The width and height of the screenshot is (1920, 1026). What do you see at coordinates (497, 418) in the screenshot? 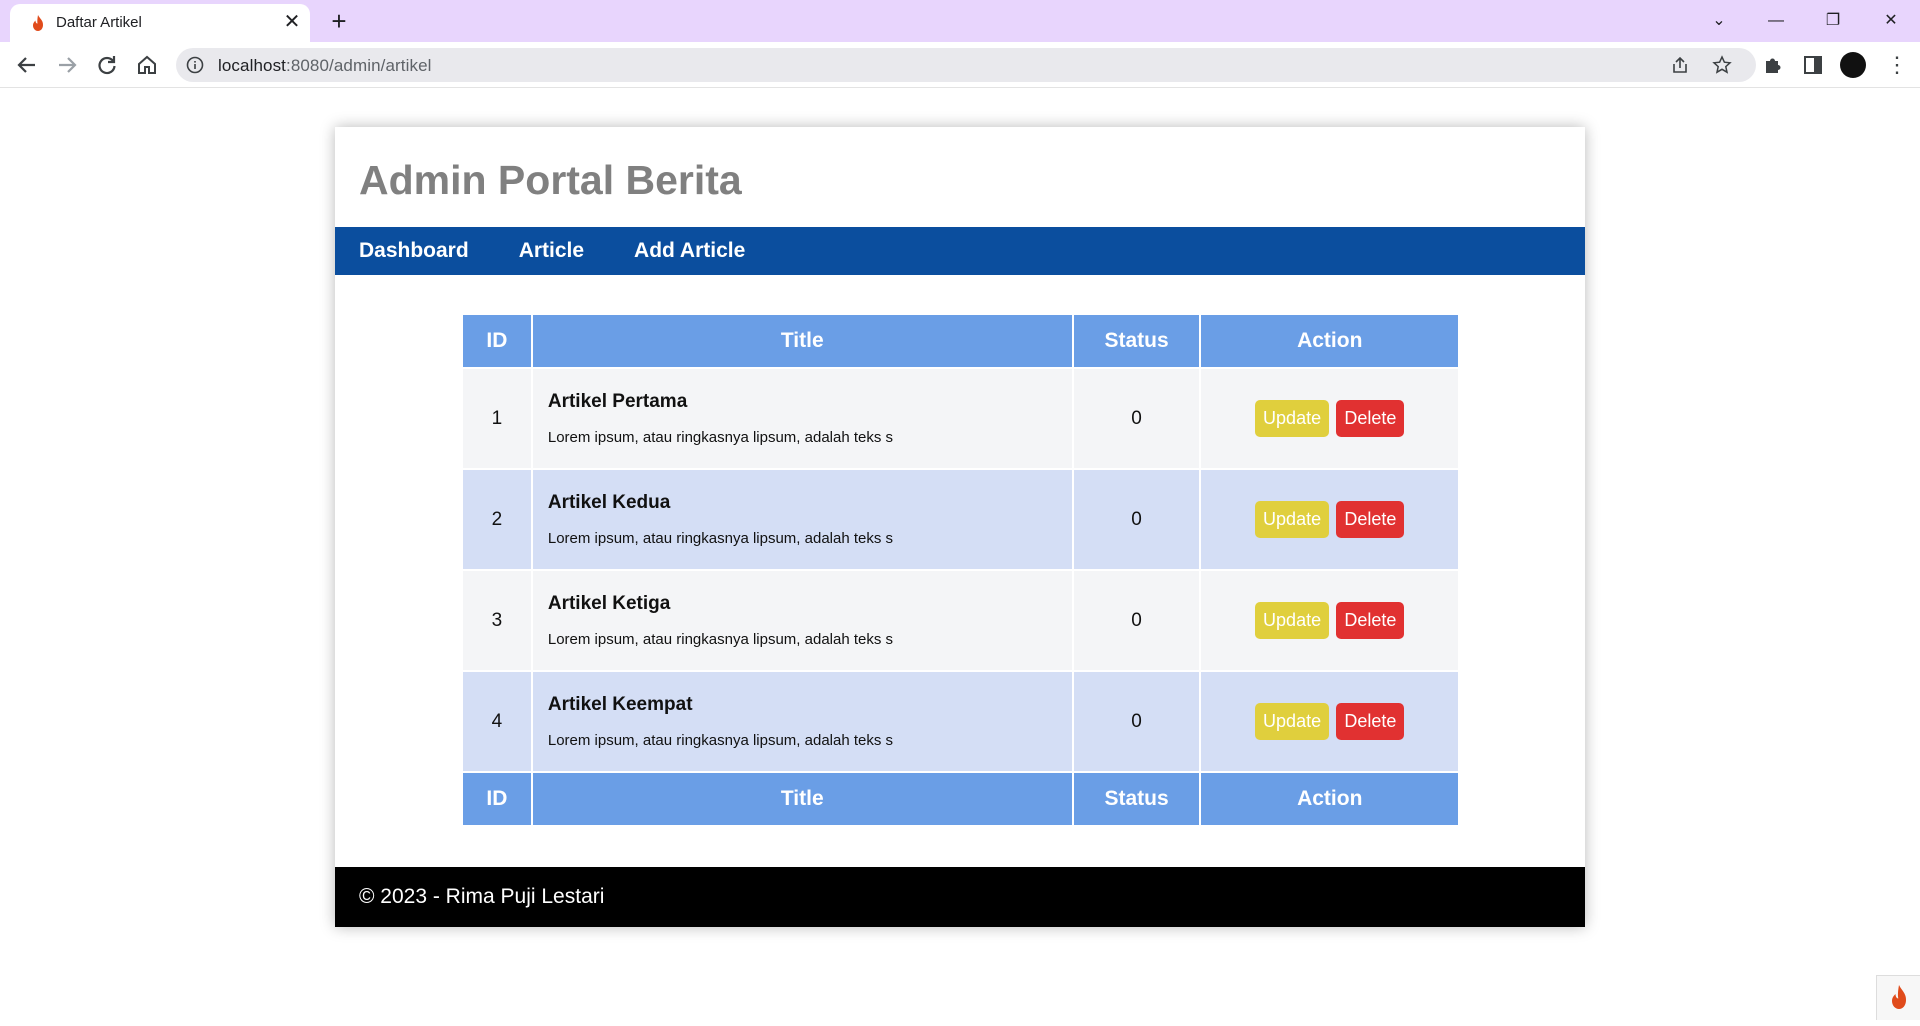
I see `cell-id: 1` at bounding box center [497, 418].